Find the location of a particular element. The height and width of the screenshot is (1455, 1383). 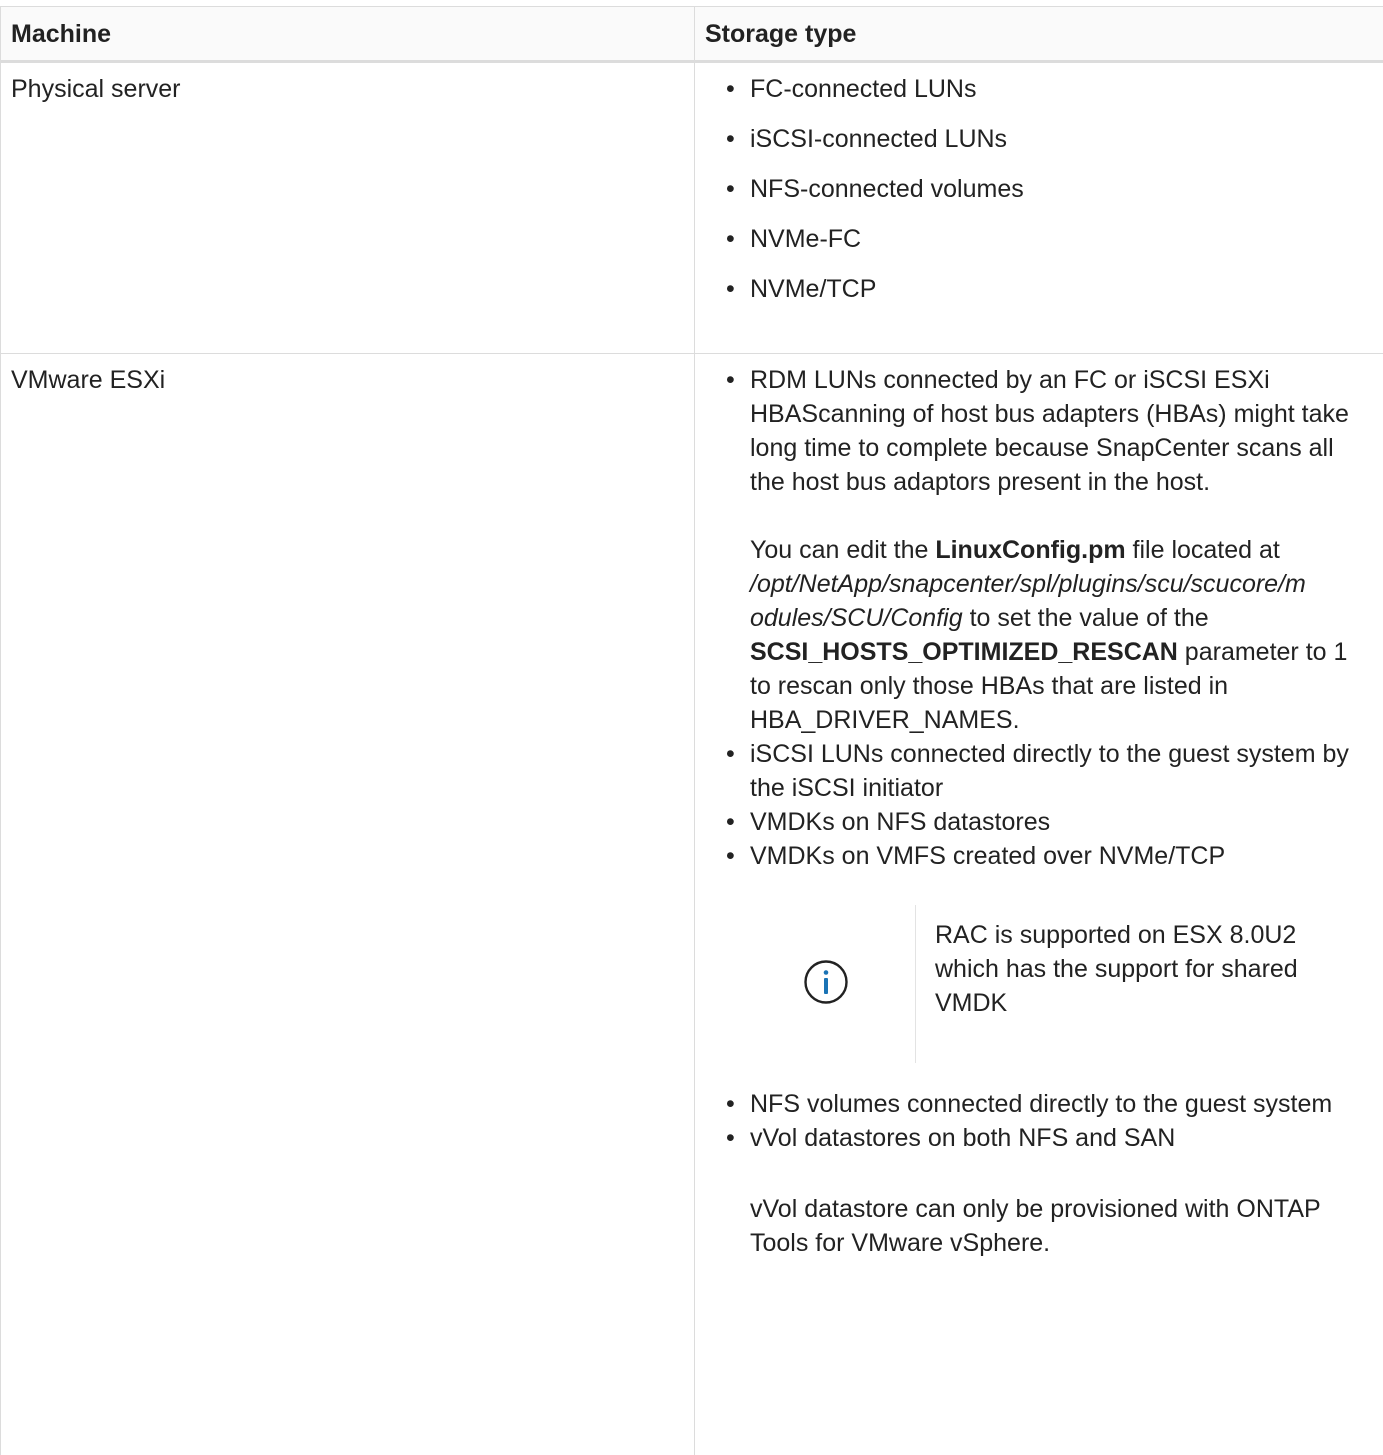

list-item: •FC-connected LUNs is located at coordinates (1039, 89).